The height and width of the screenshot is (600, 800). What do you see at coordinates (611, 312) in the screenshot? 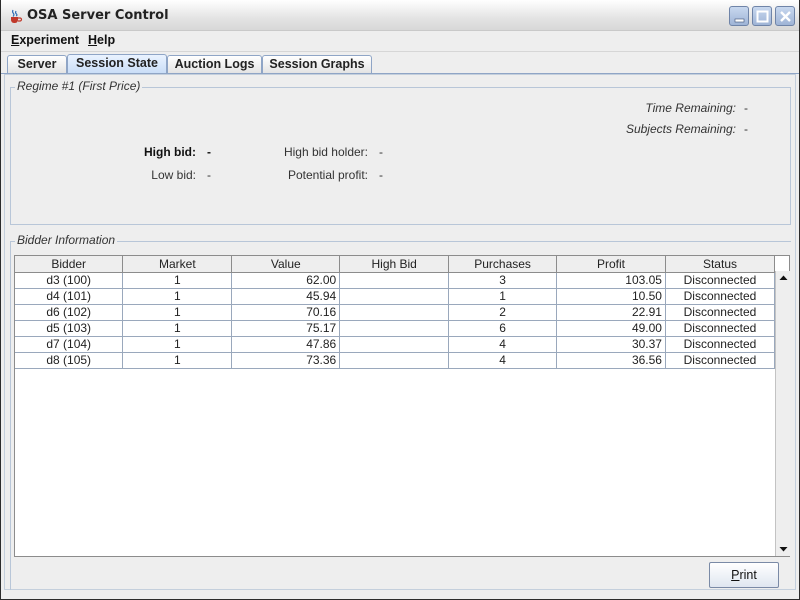
I see `cell-profit: 22.91` at bounding box center [611, 312].